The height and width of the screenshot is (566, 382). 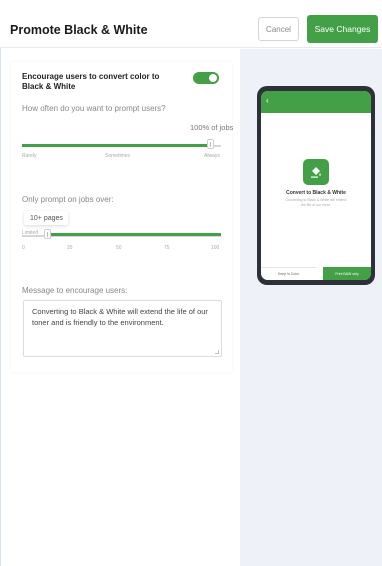 What do you see at coordinates (342, 29) in the screenshot?
I see `save-changes-button: Save Changes` at bounding box center [342, 29].